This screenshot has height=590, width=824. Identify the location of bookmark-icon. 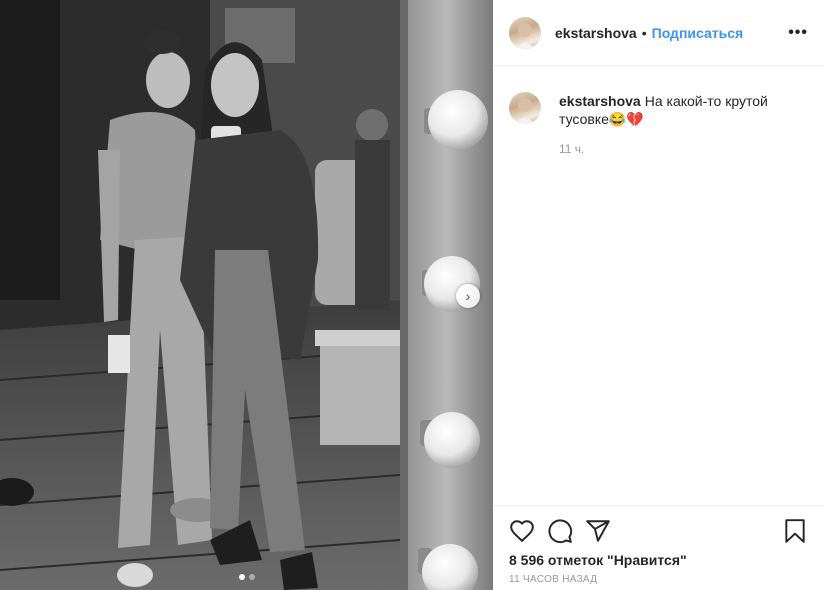
(795, 531).